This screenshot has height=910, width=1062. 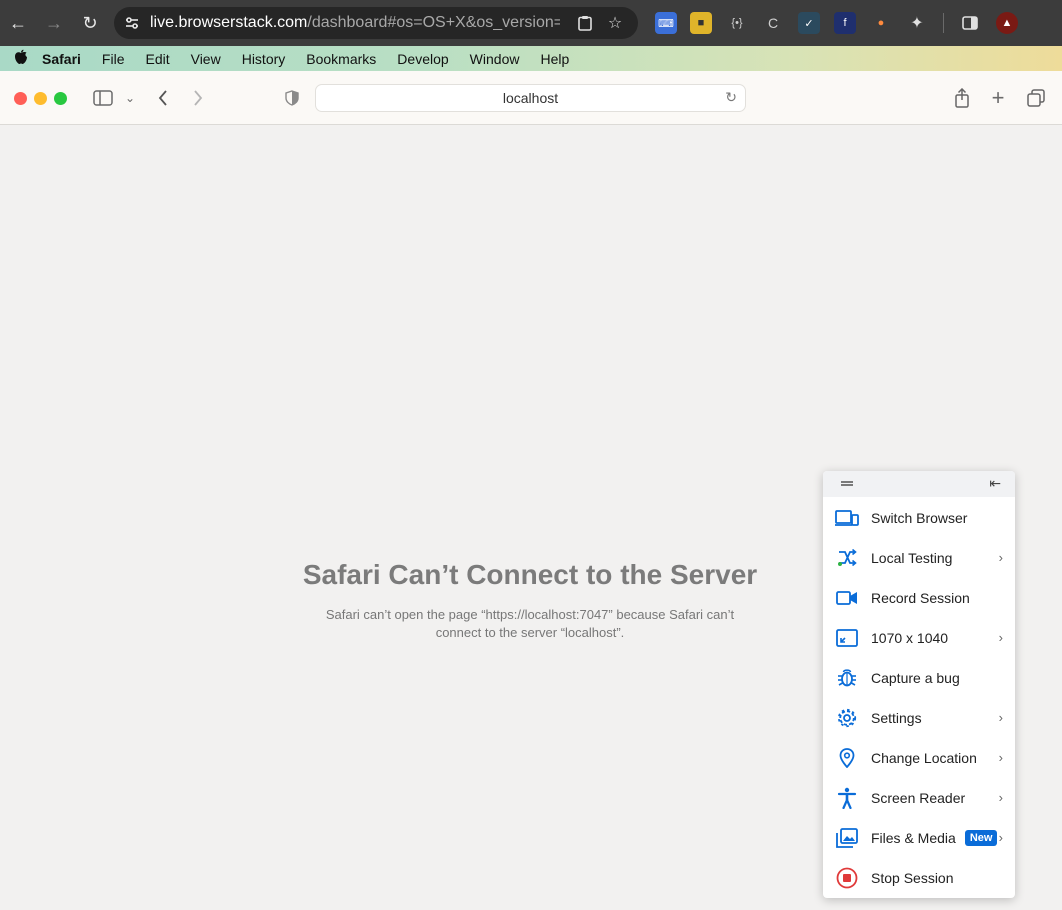 I want to click on menu-develop: Develop, so click(x=422, y=59).